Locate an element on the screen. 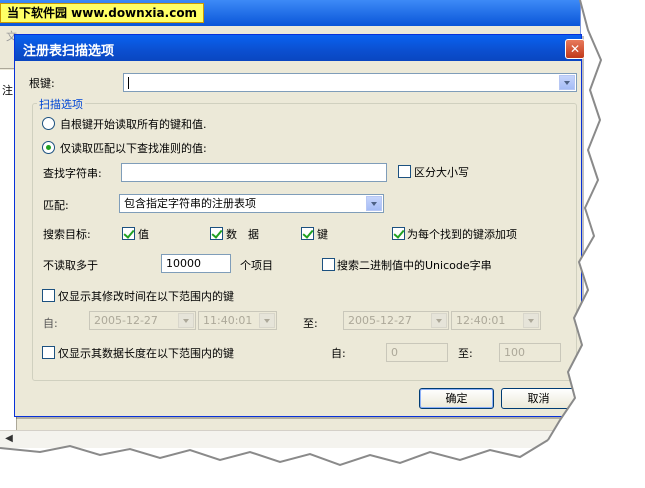  match-value: 包含指定字符串的注册表项 is located at coordinates (190, 203).